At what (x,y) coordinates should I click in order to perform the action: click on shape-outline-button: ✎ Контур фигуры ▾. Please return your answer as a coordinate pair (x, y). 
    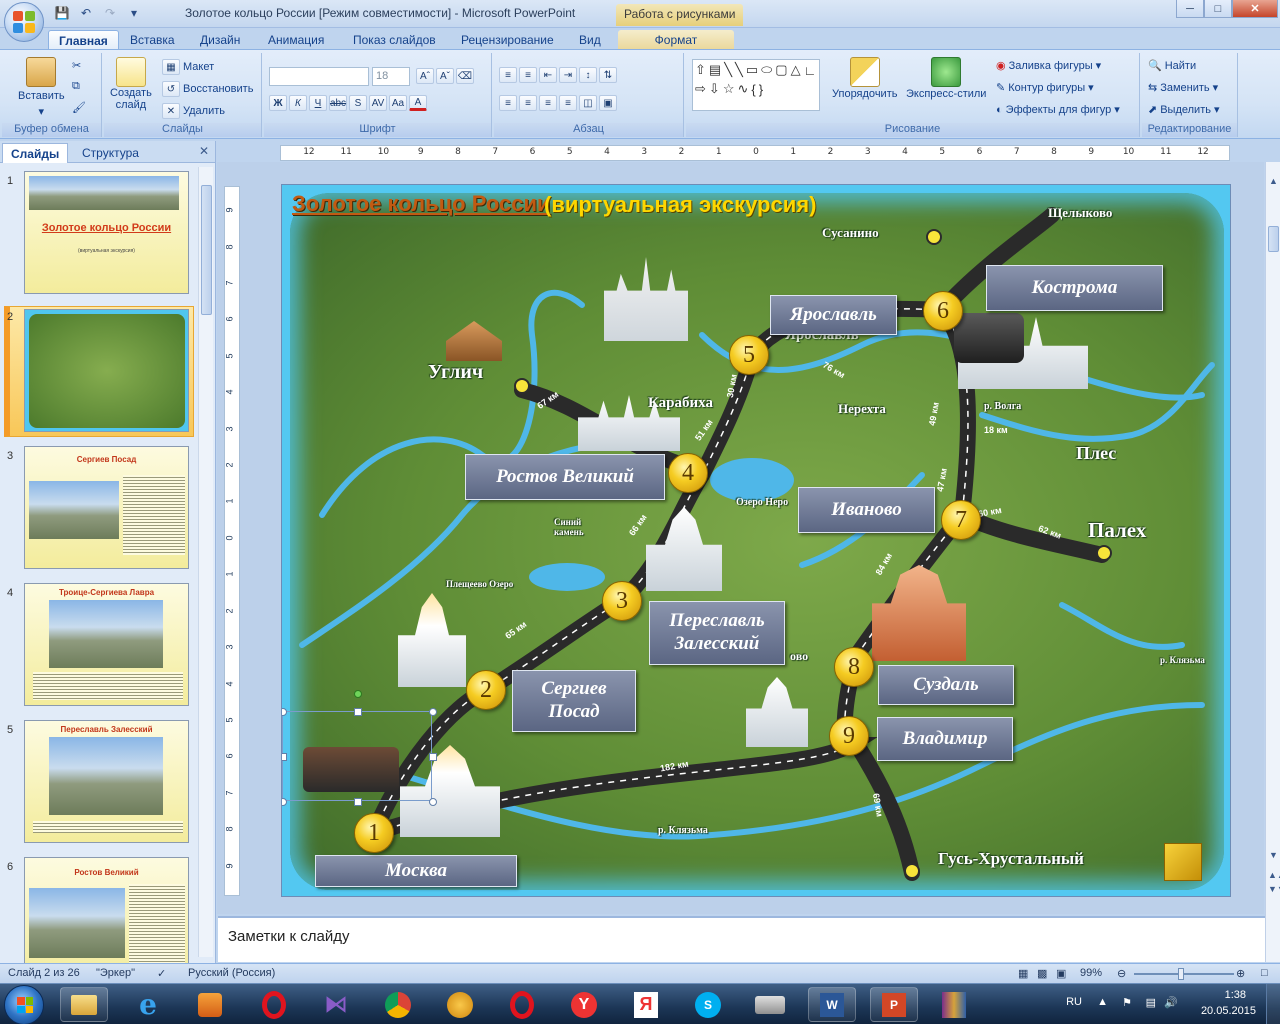
    Looking at the image, I should click on (1045, 88).